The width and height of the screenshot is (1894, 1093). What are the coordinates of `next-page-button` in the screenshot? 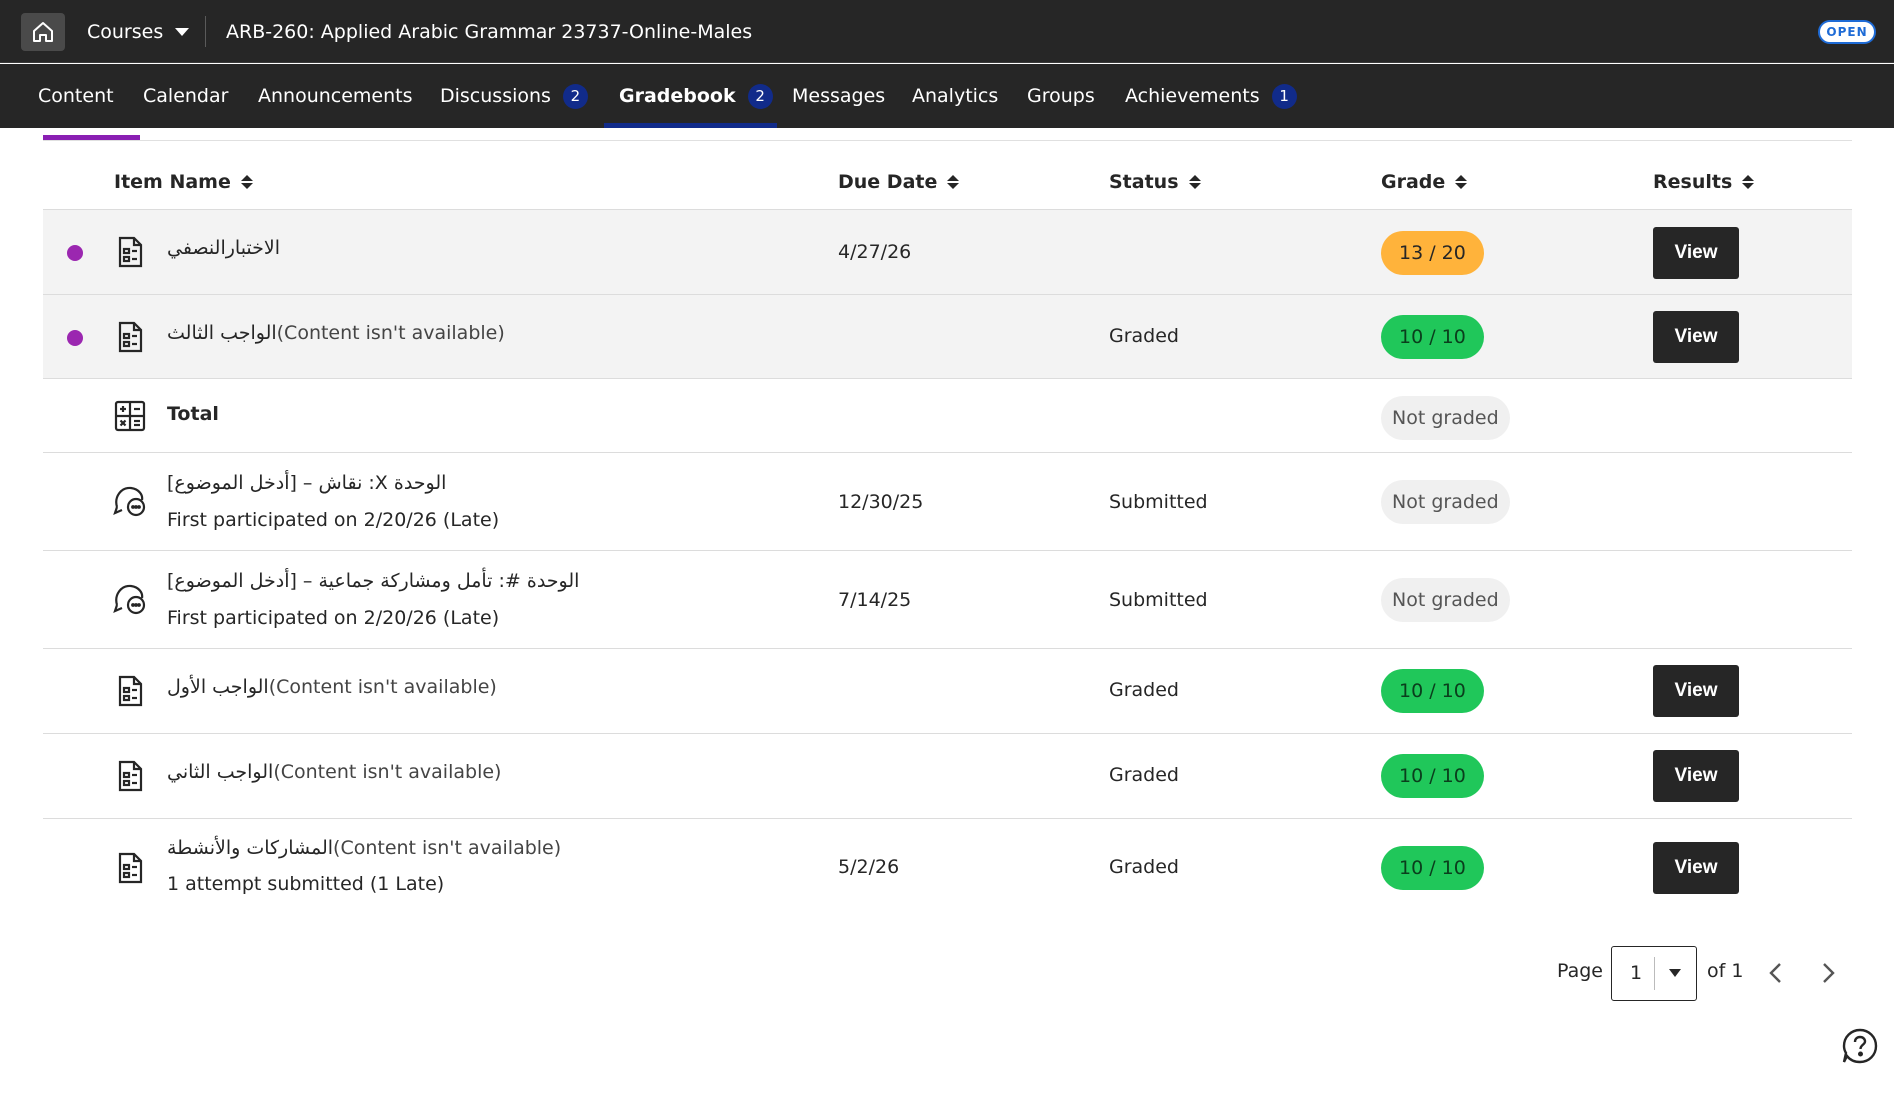 It's located at (1828, 973).